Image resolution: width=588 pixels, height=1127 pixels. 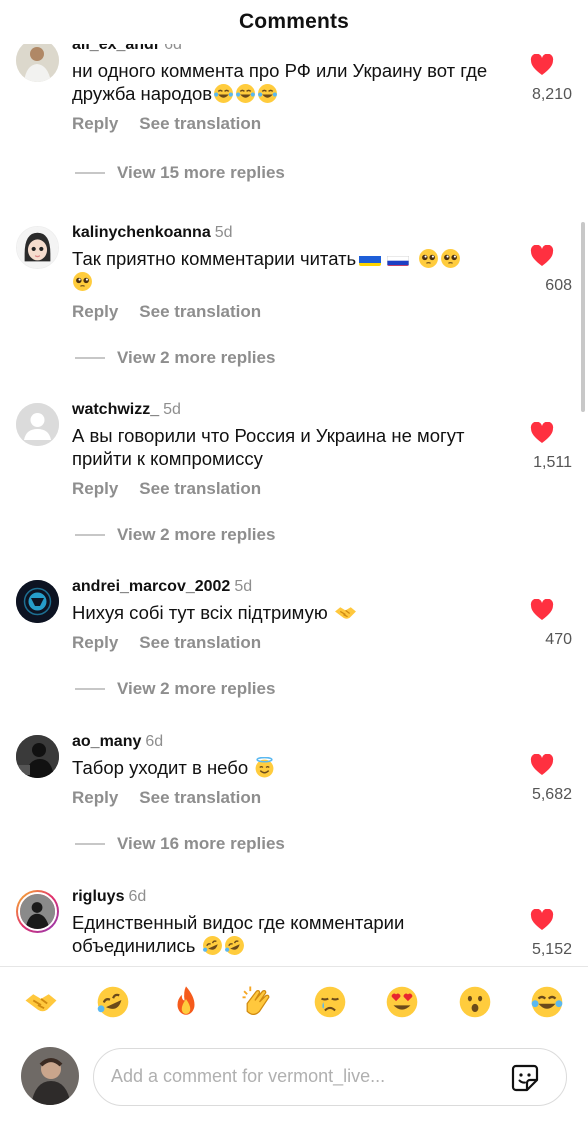 What do you see at coordinates (525, 1078) in the screenshot?
I see `sticker-icon` at bounding box center [525, 1078].